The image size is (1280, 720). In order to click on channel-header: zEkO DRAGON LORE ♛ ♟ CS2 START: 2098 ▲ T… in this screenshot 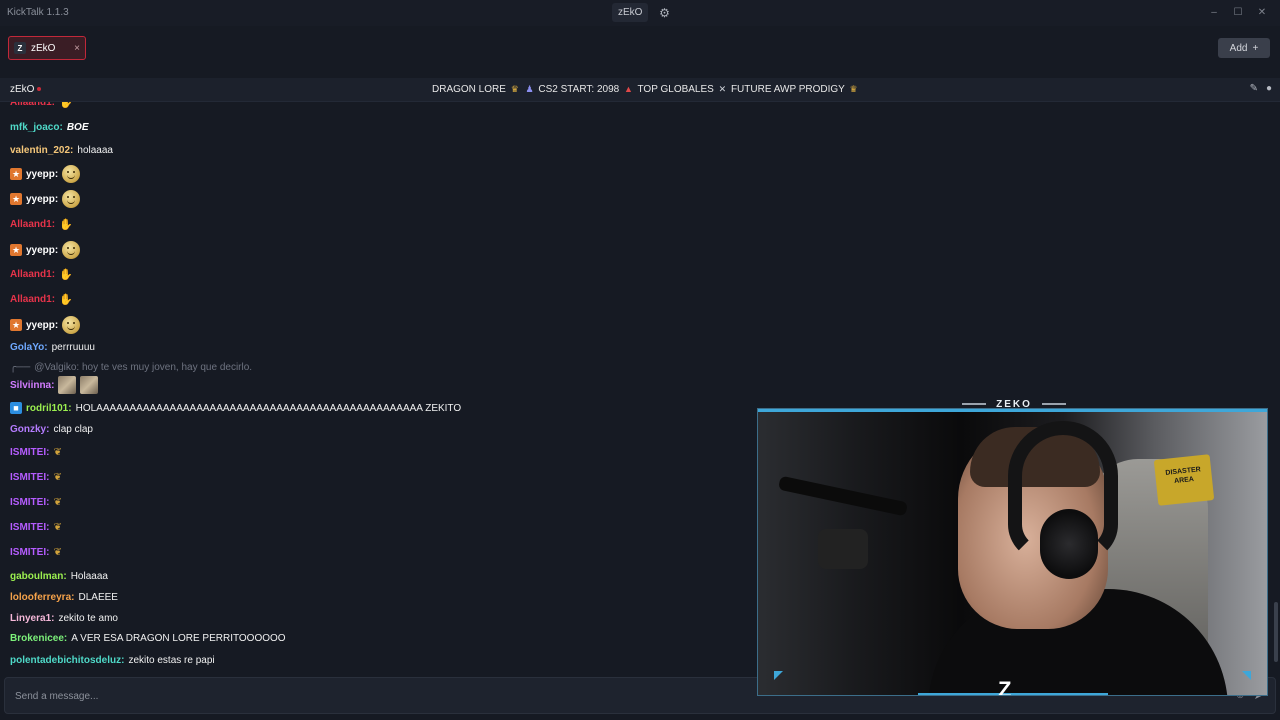, I will do `click(640, 90)`.